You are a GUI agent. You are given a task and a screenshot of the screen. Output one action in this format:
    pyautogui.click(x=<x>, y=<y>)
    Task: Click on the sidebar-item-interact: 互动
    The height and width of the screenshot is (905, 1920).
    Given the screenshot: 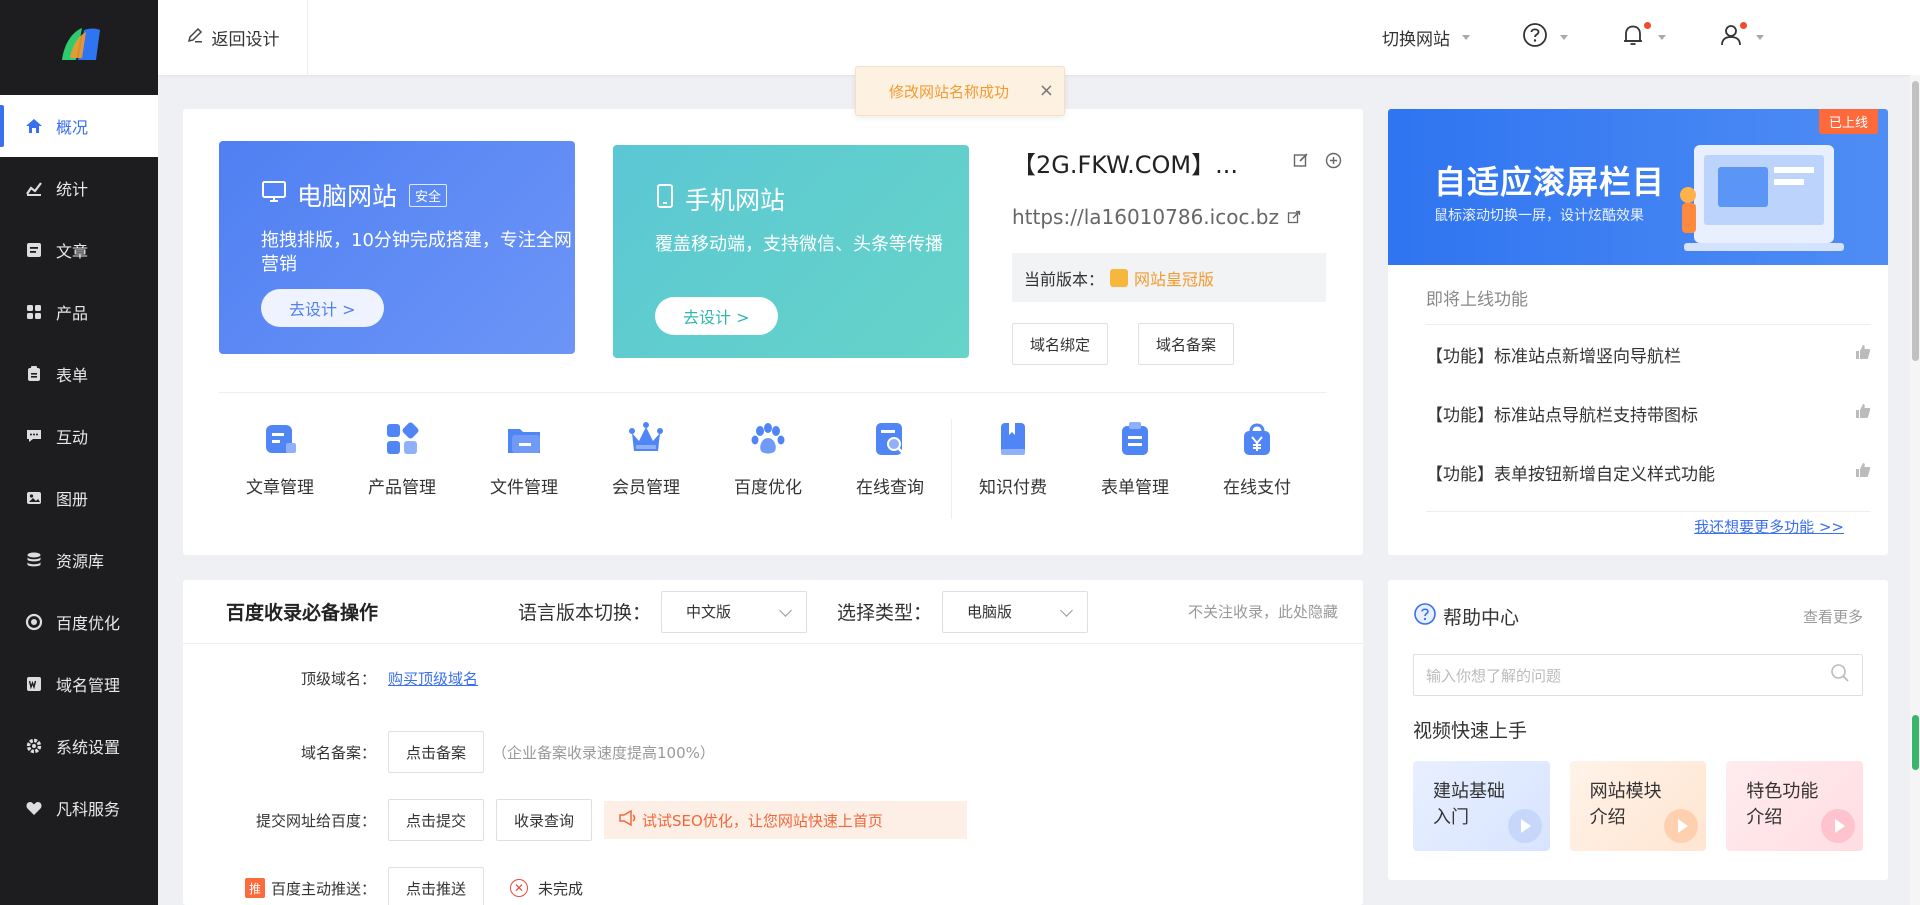 What is the action you would take?
    pyautogui.click(x=79, y=436)
    